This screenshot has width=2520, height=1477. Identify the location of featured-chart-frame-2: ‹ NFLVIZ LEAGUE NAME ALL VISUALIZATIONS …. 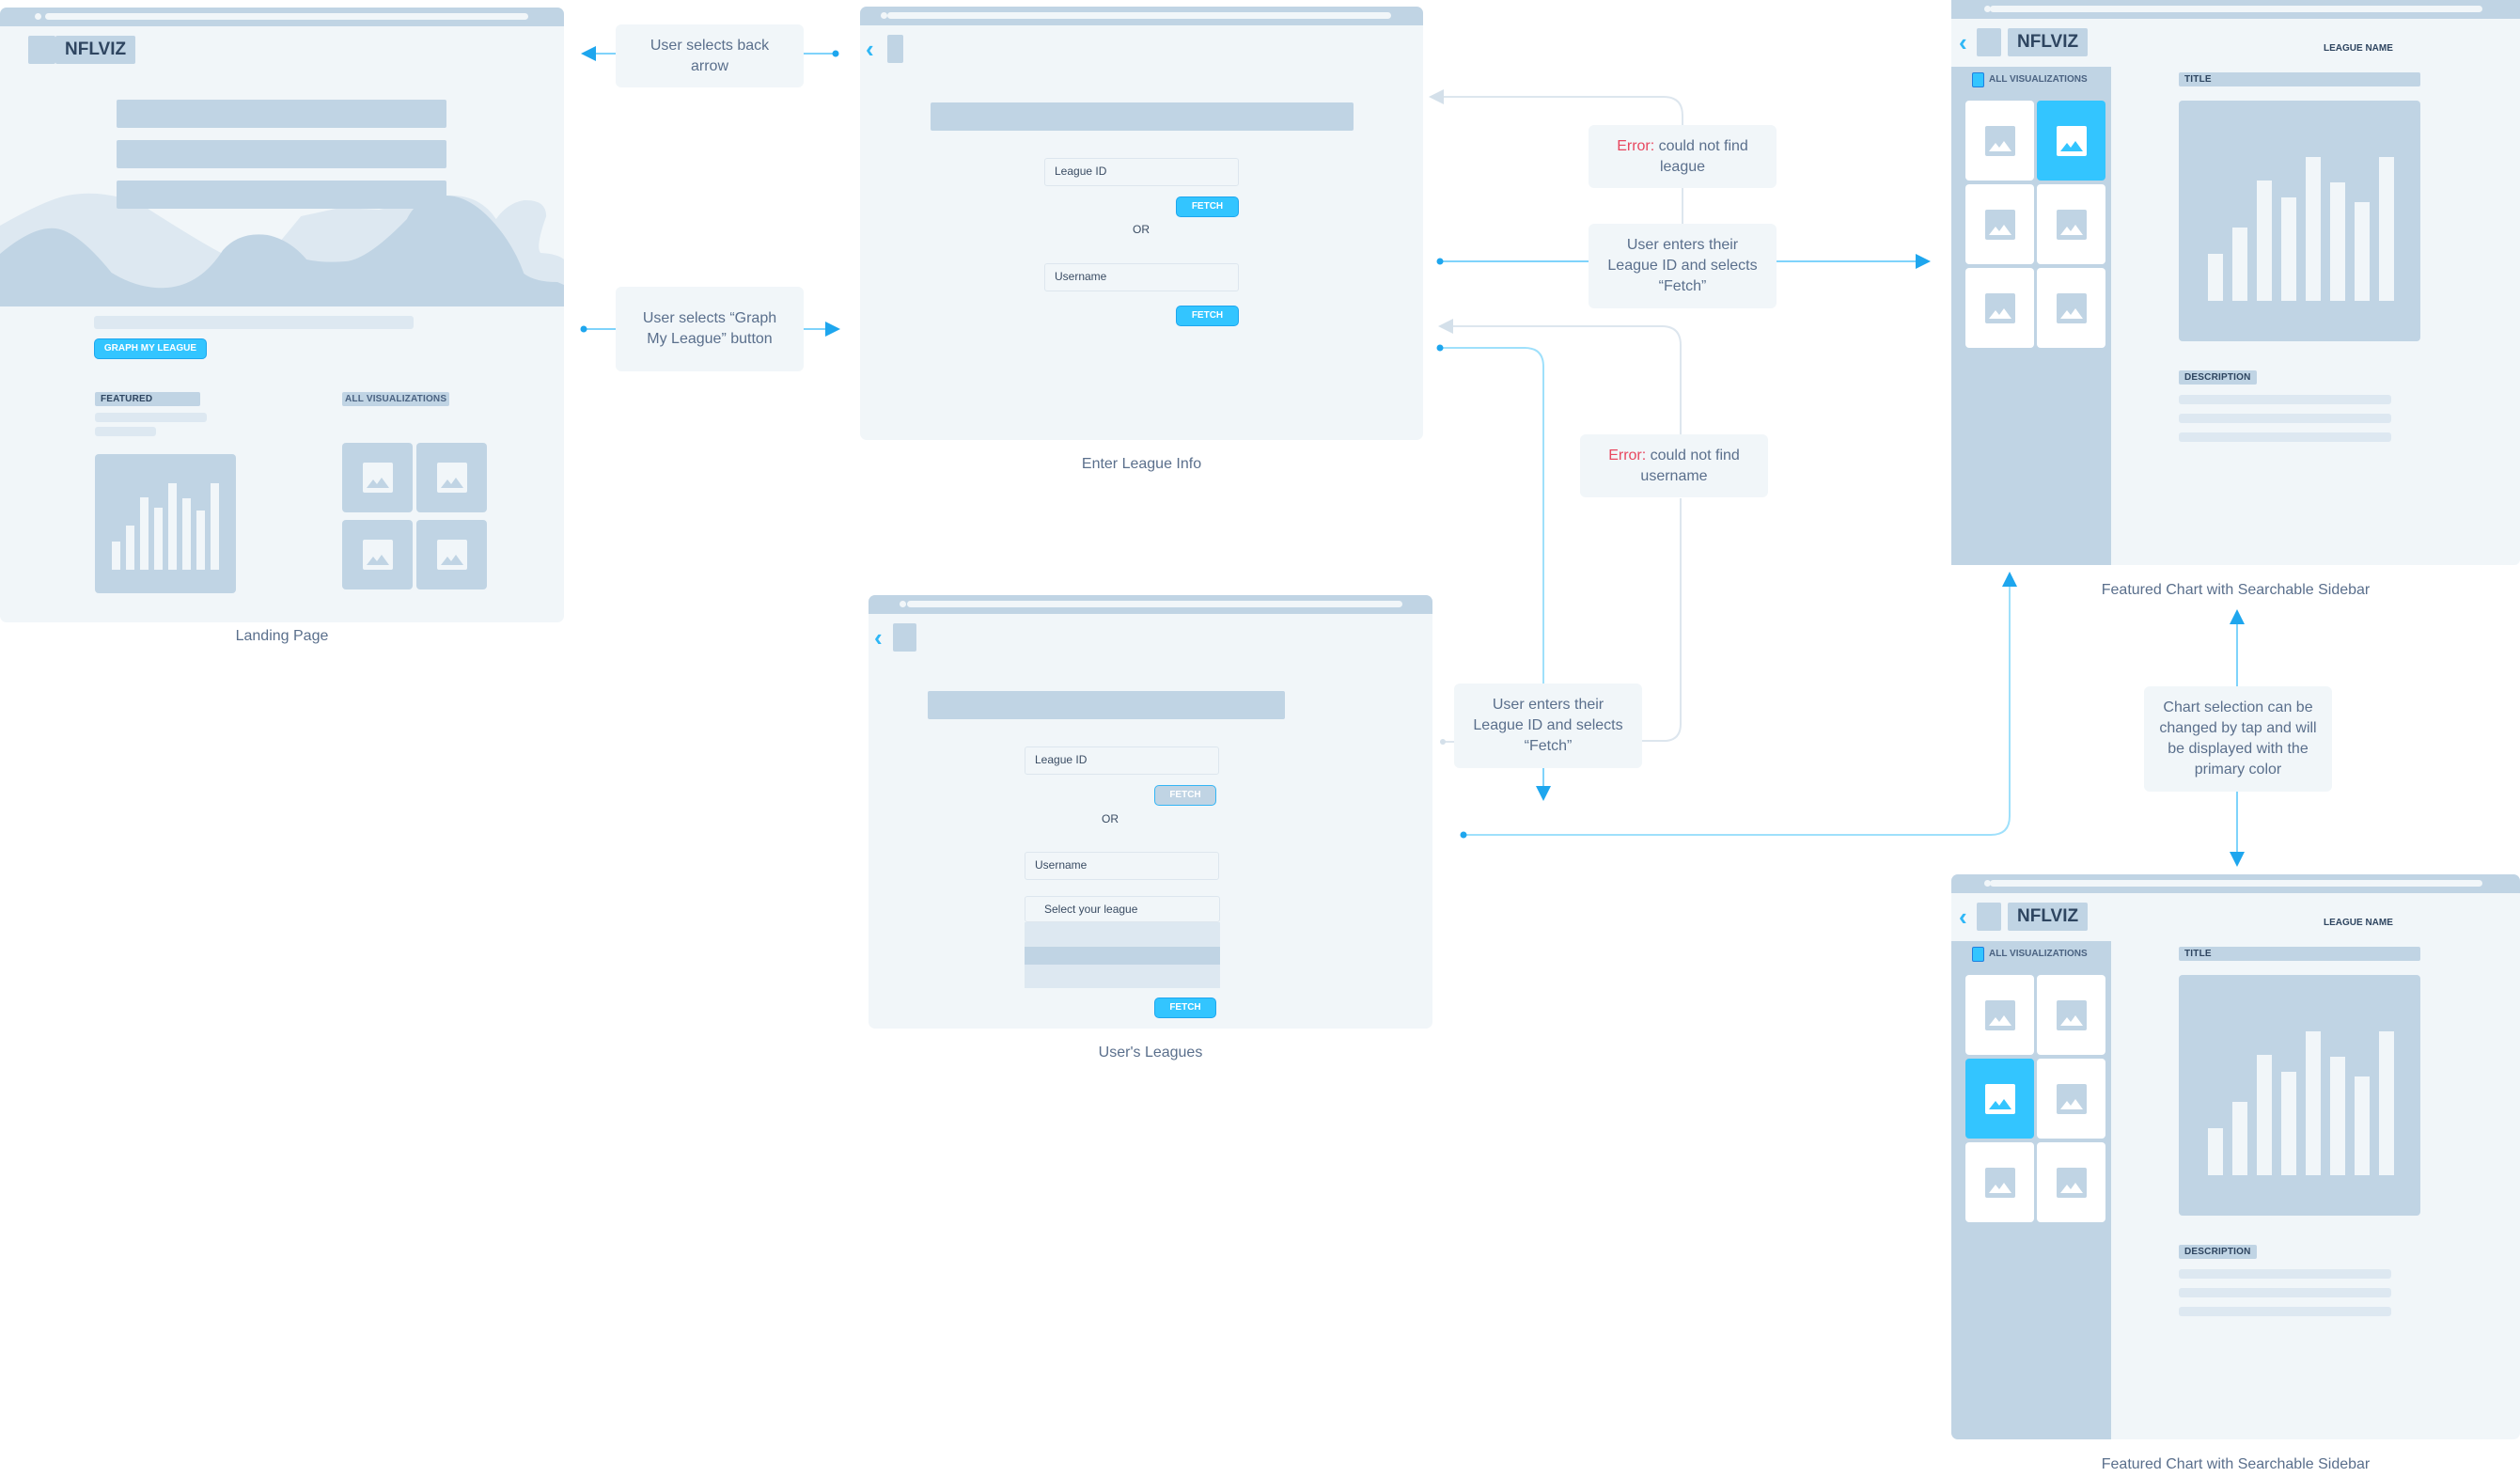
(2235, 1156).